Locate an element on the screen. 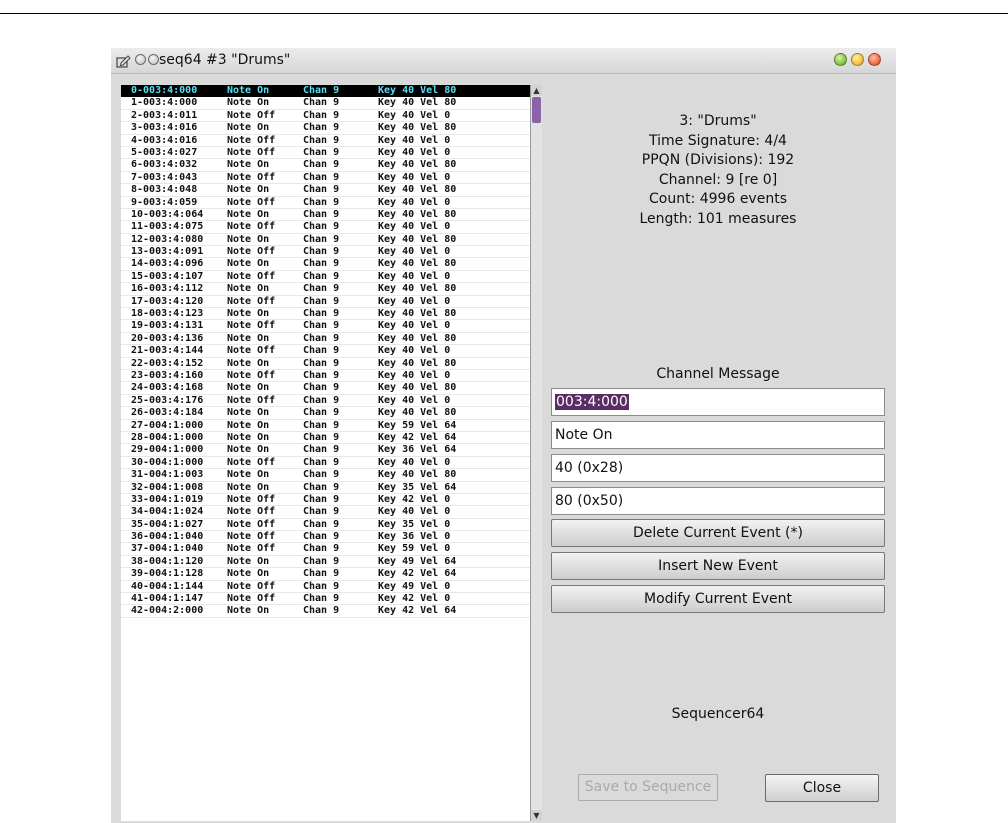 Image resolution: width=1008 pixels, height=823 pixels. delete-event-button: Delete Current Event (*) is located at coordinates (718, 533).